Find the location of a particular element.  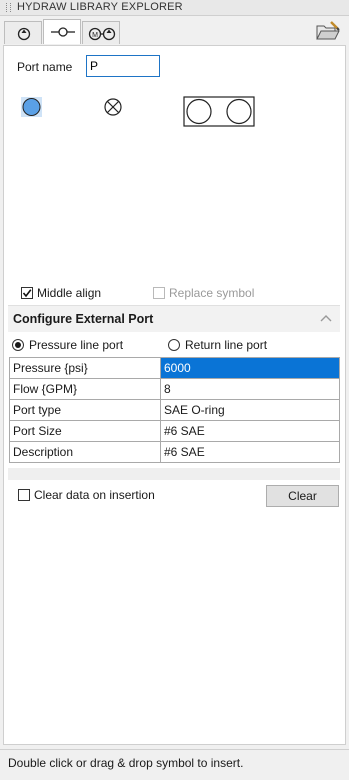

table-row: Flow {GPM} 8 is located at coordinates (174, 389).